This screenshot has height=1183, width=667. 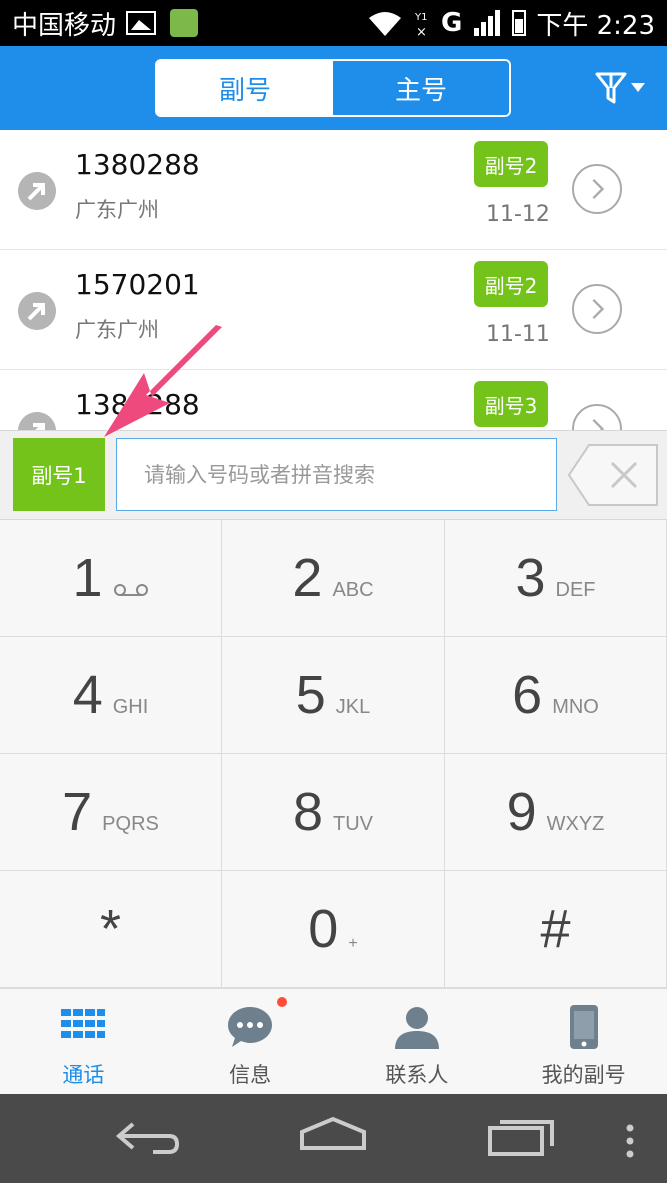 I want to click on sim-badge: 副号3, so click(x=511, y=404).